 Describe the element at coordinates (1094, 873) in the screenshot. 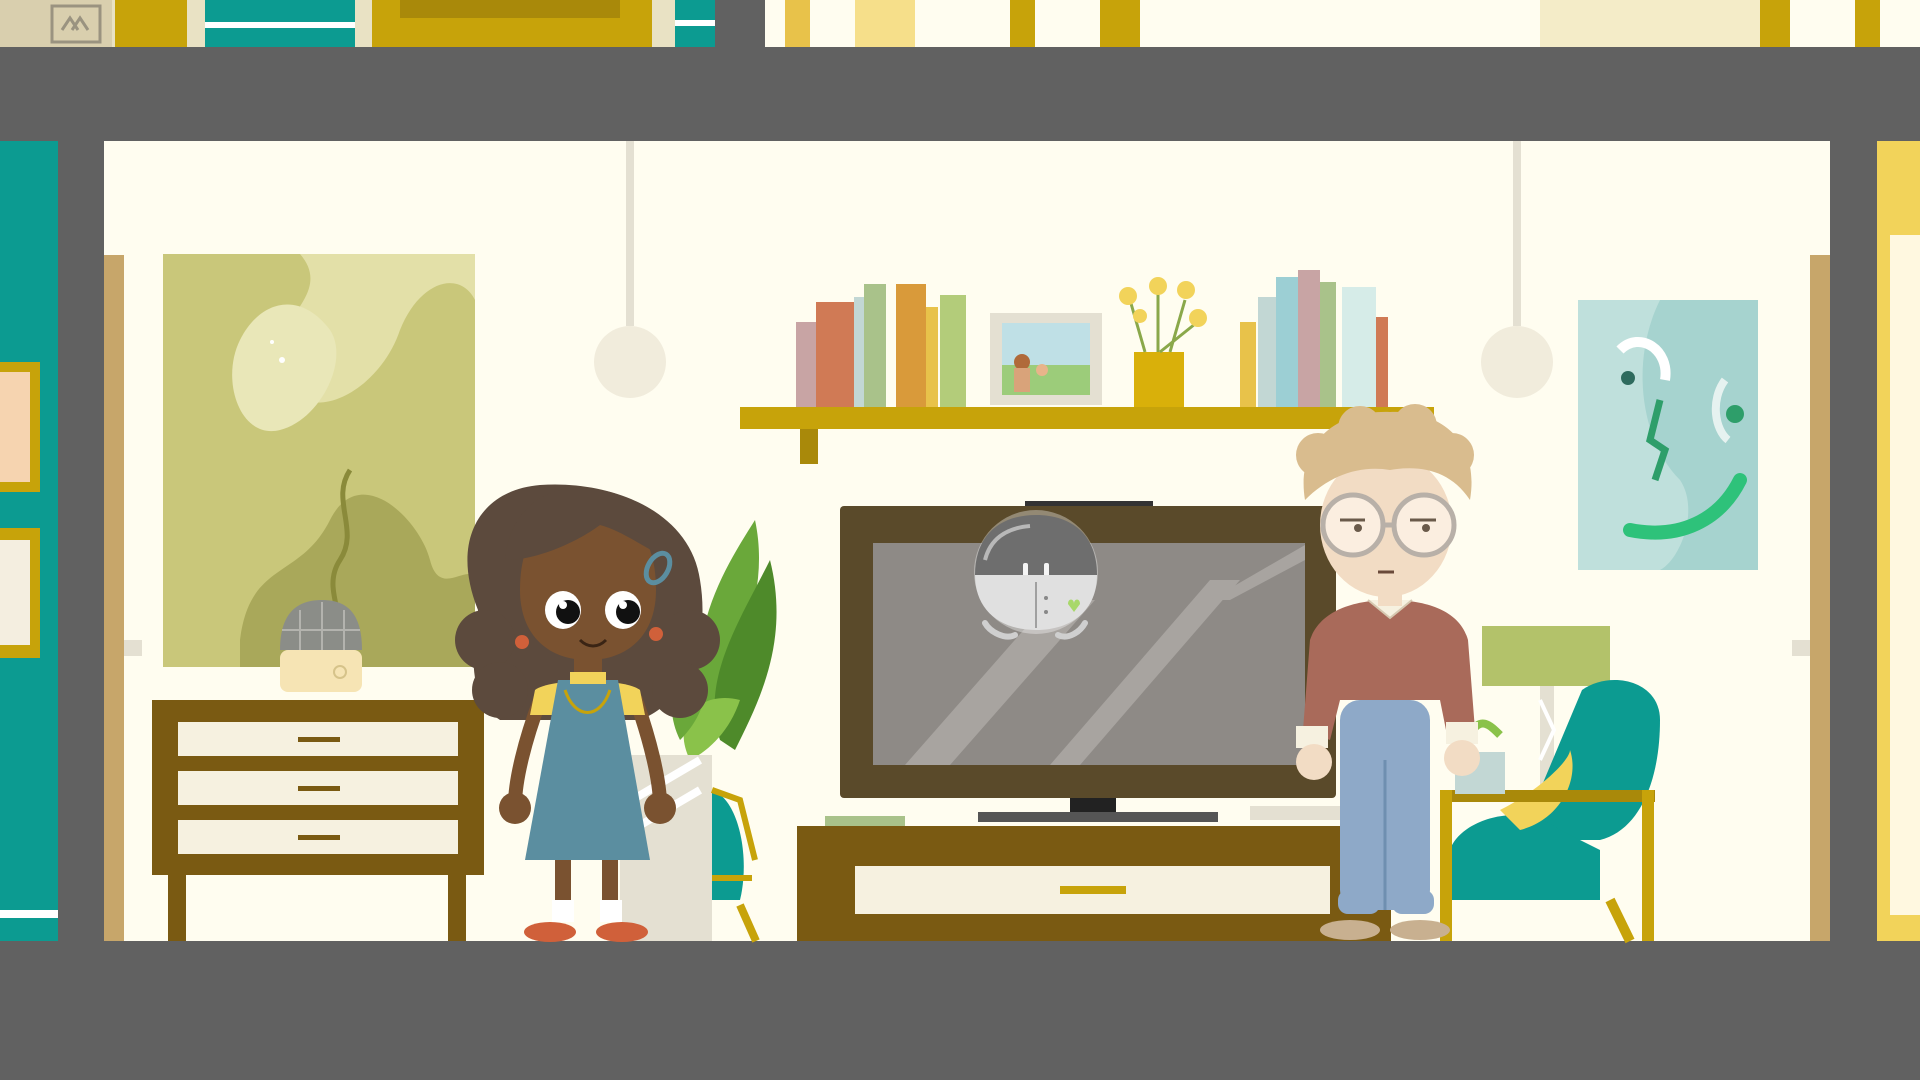

I see `tv-stand` at that location.